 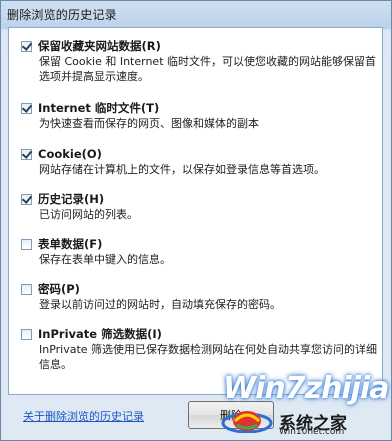 I want to click on passwords-checkbox, so click(x=26, y=289).